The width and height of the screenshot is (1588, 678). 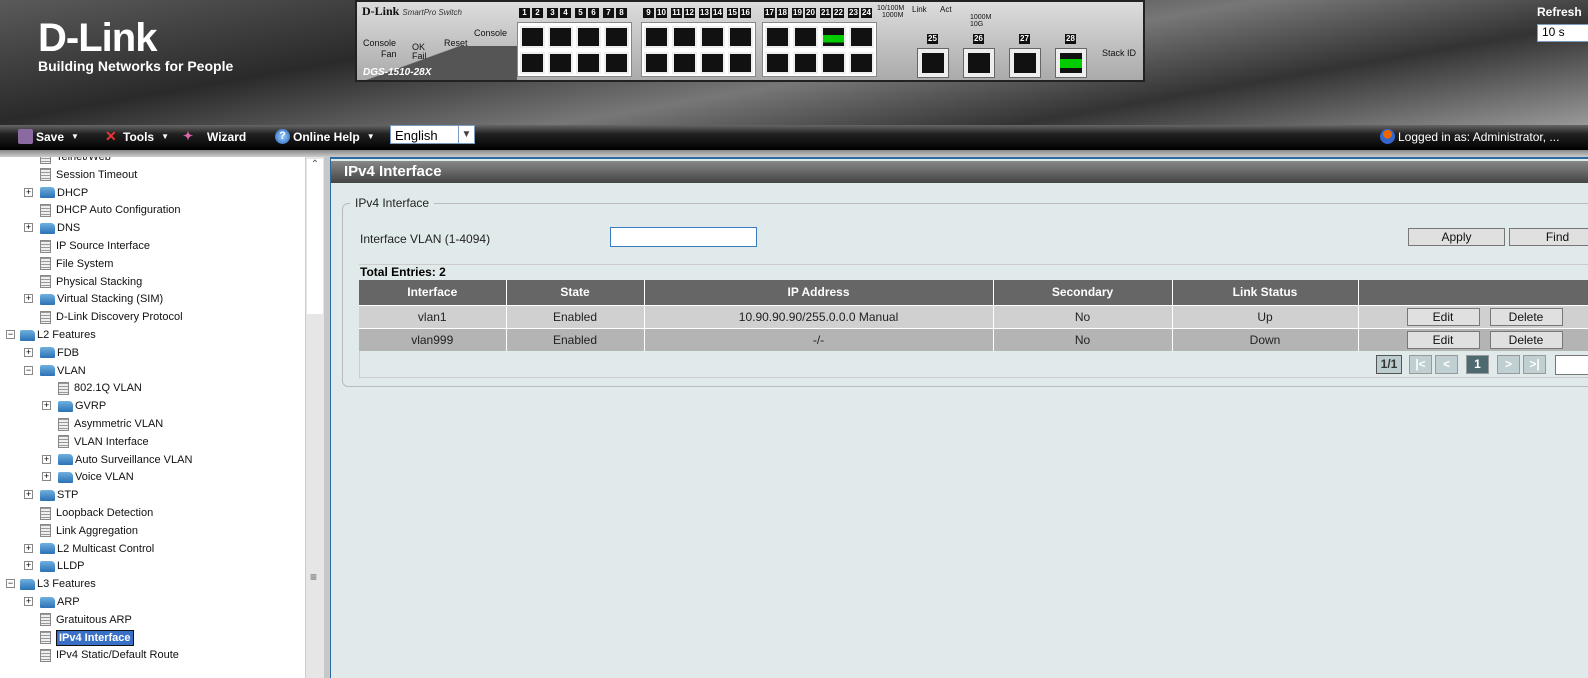 I want to click on apply-button: Apply, so click(x=1456, y=237).